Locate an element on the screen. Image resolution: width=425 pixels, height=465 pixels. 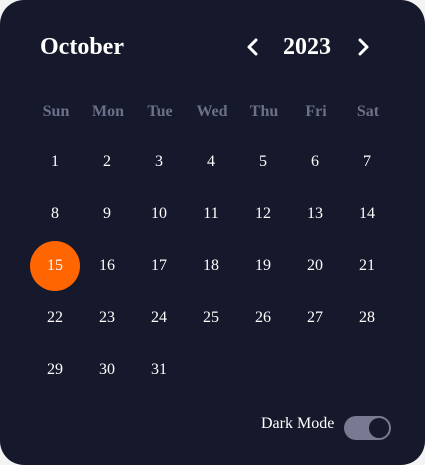
day-cell: 4 is located at coordinates (211, 162).